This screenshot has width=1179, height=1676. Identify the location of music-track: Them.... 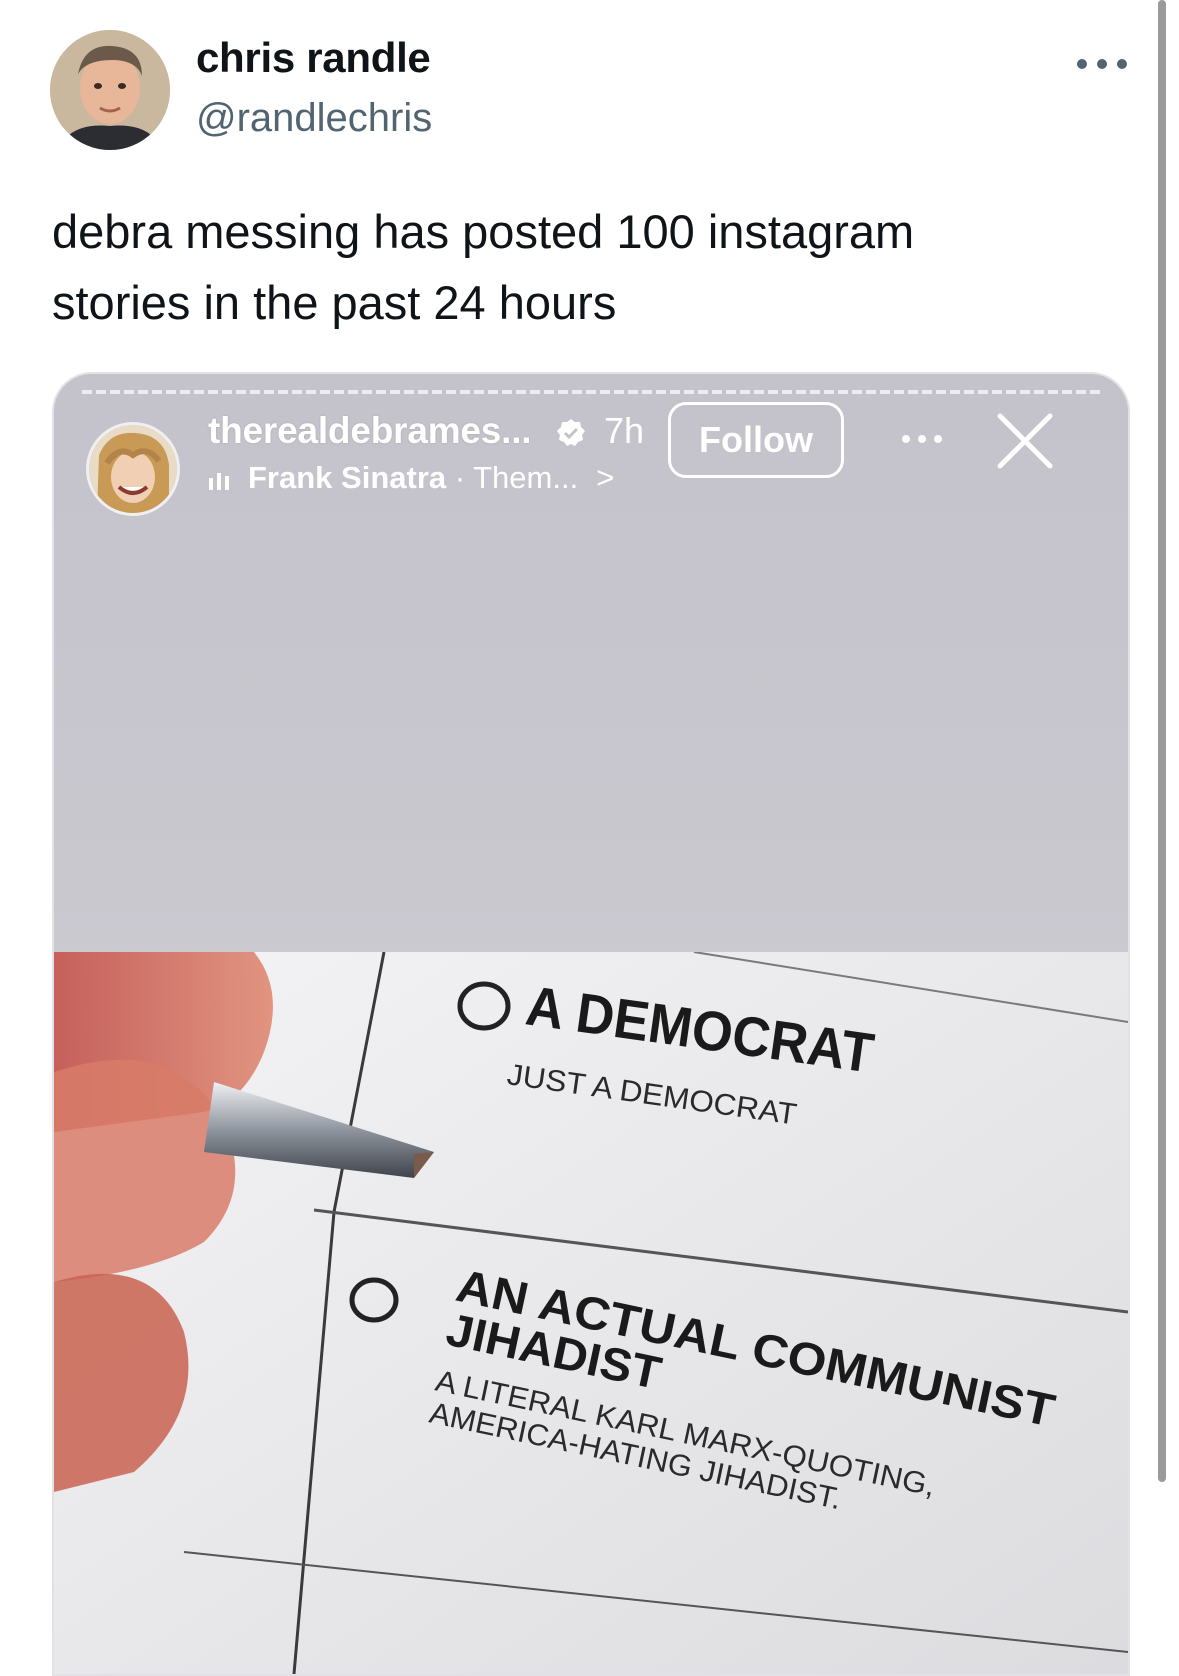
(526, 477).